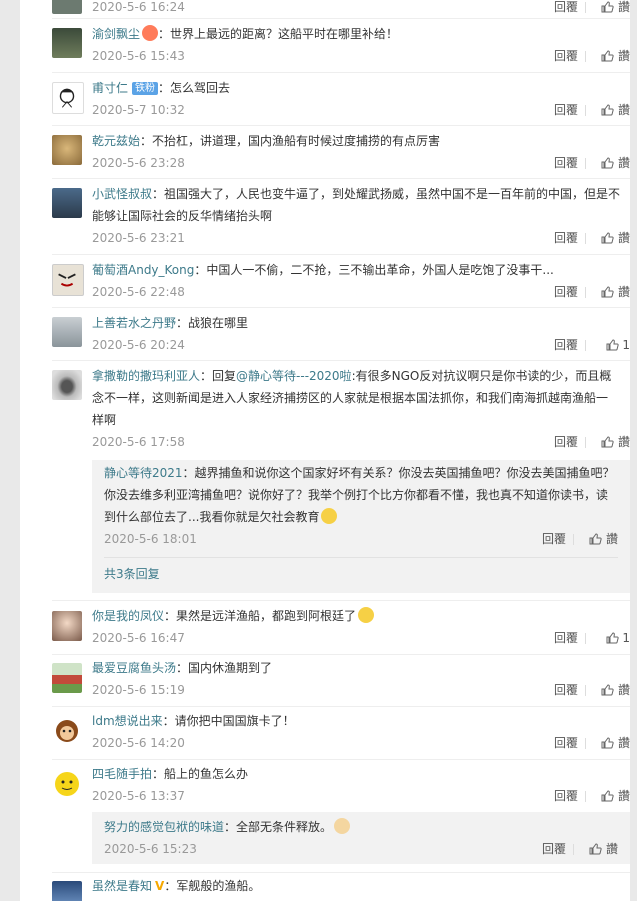 The image size is (637, 901). What do you see at coordinates (150, 849) in the screenshot?
I see `comment-time: 2020-5-6 15:23` at bounding box center [150, 849].